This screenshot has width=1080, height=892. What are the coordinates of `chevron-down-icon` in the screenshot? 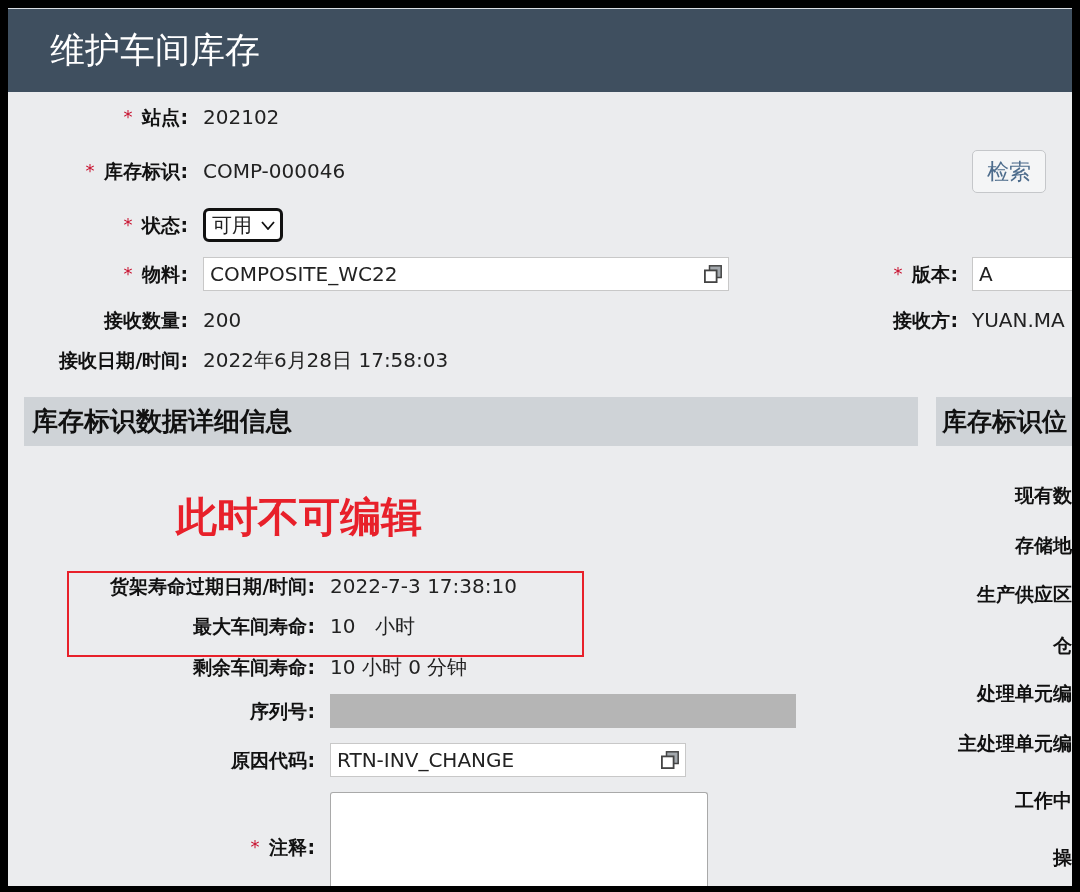 It's located at (268, 225).